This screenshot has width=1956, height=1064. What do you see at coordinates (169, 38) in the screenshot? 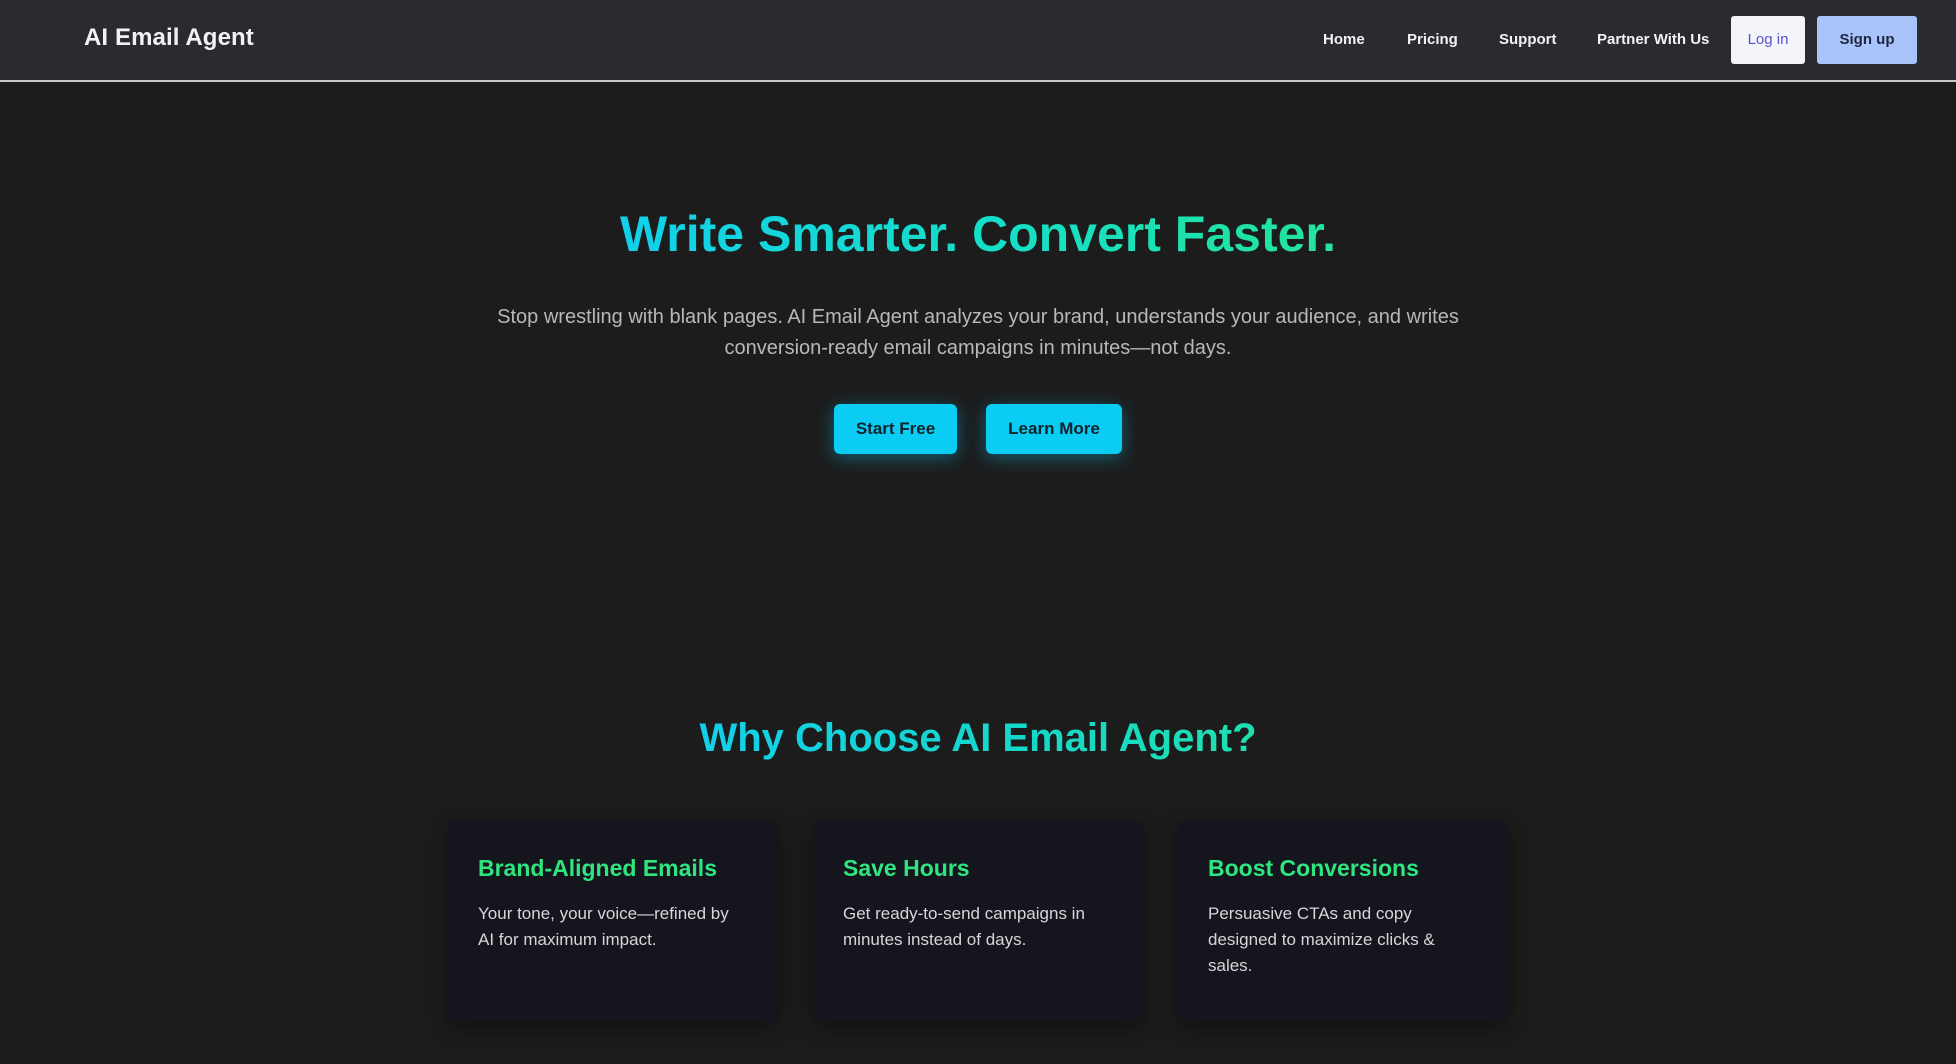
I see `brand-logo-text: AI Email Agent` at bounding box center [169, 38].